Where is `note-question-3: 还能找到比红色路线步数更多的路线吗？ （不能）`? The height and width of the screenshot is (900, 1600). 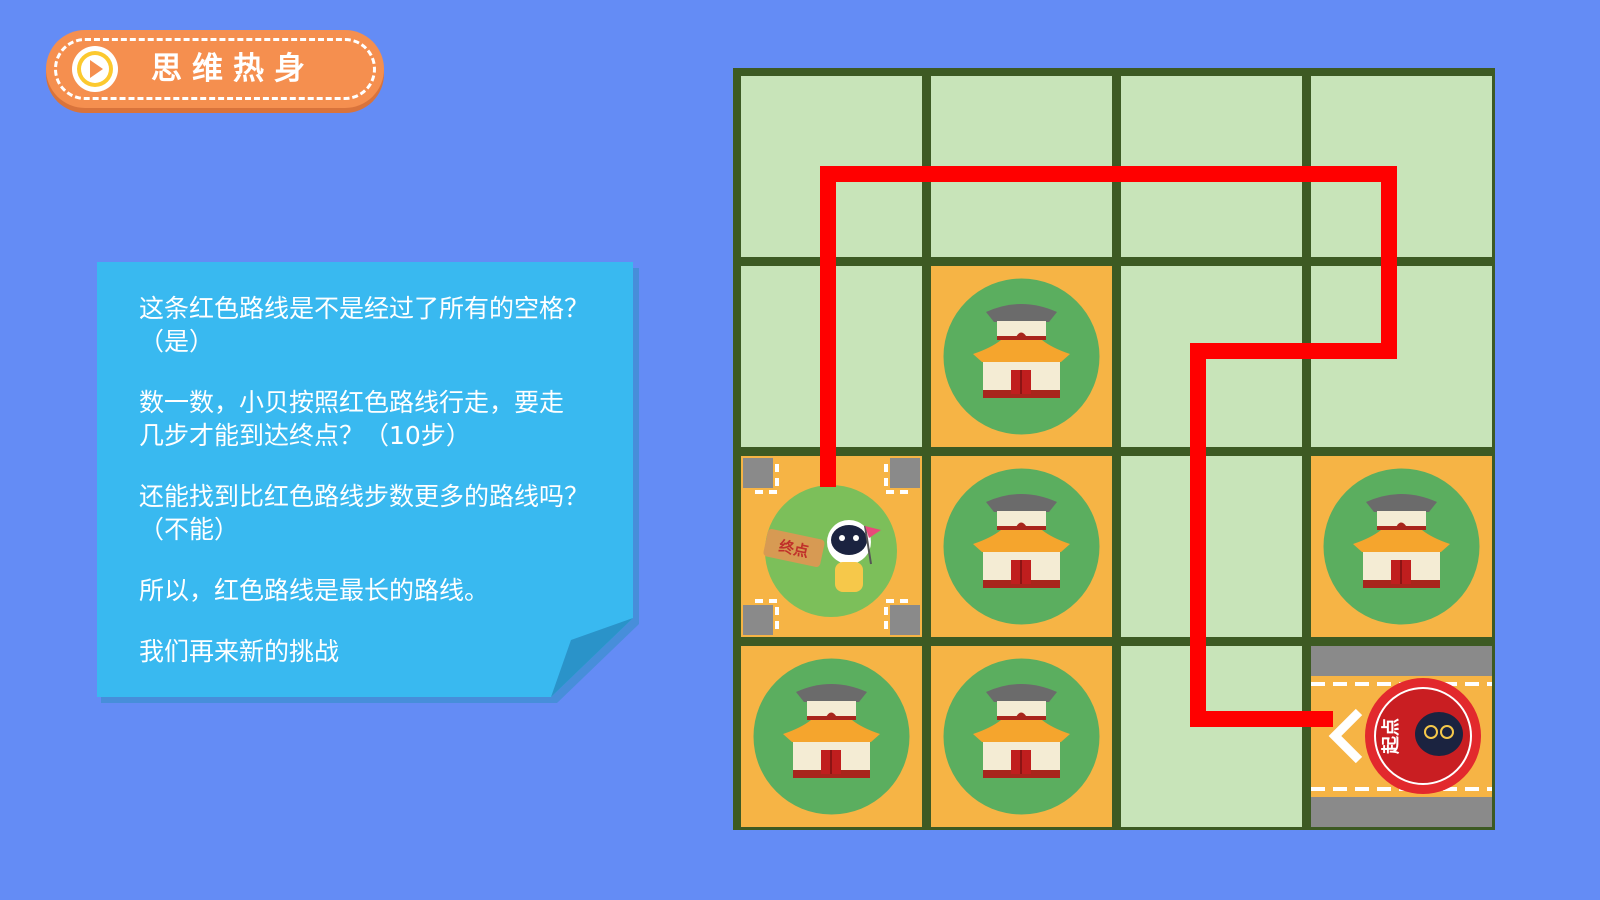 note-question-3: 还能找到比红色路线步数更多的路线吗？ （不能） is located at coordinates (364, 513).